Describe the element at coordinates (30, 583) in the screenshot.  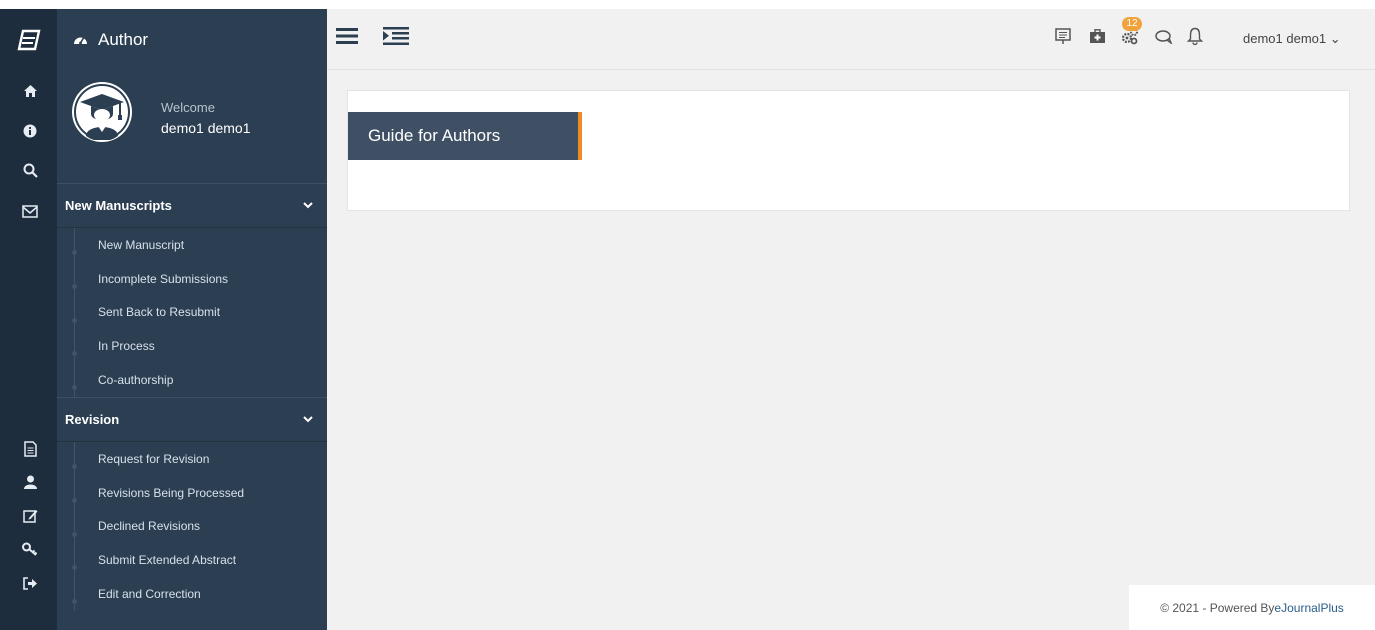
I see `logout-icon` at that location.